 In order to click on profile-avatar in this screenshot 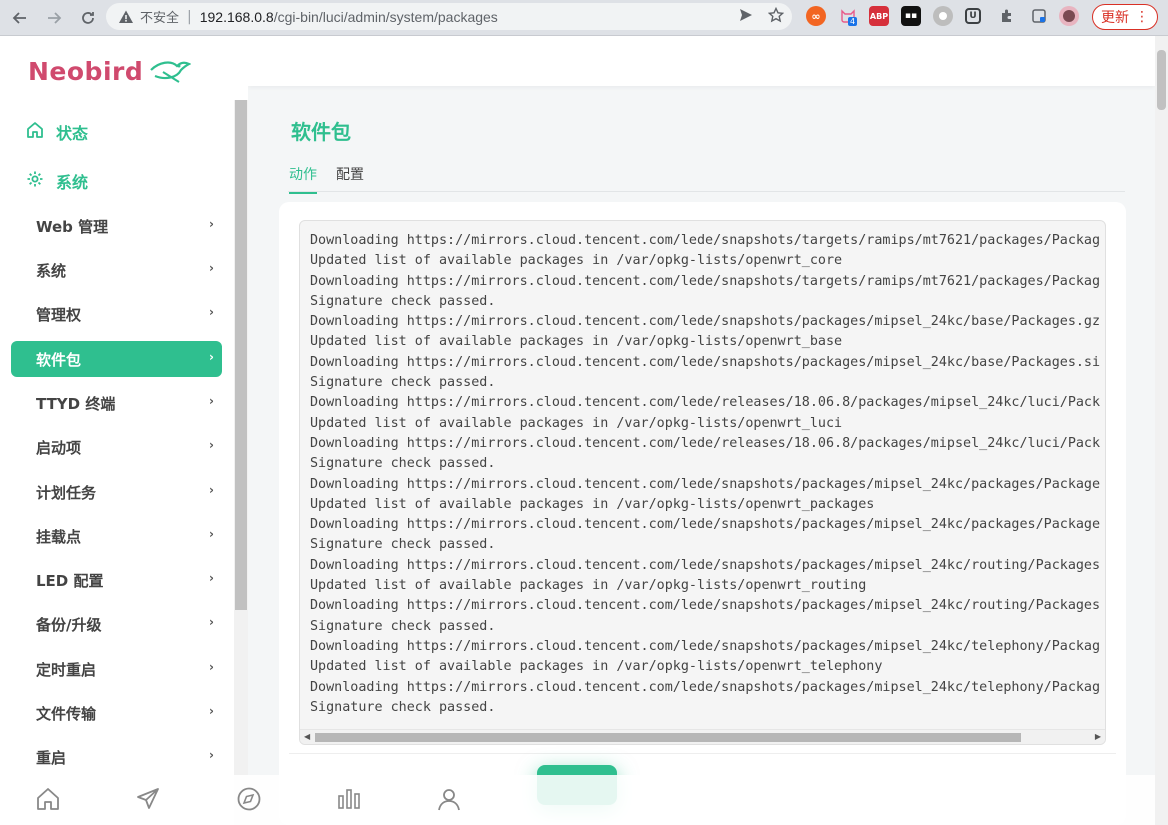, I will do `click(1069, 16)`.